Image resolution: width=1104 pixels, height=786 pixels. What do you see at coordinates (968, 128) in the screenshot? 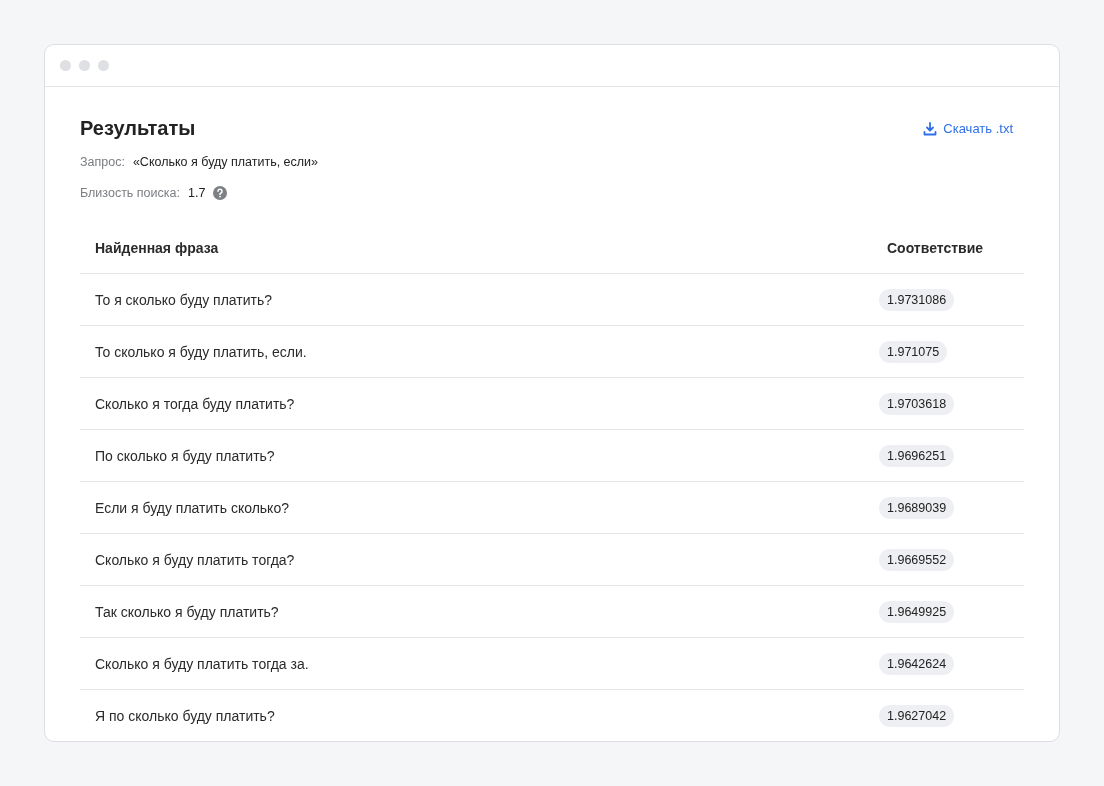
I see `download-link: Скачать .txt` at bounding box center [968, 128].